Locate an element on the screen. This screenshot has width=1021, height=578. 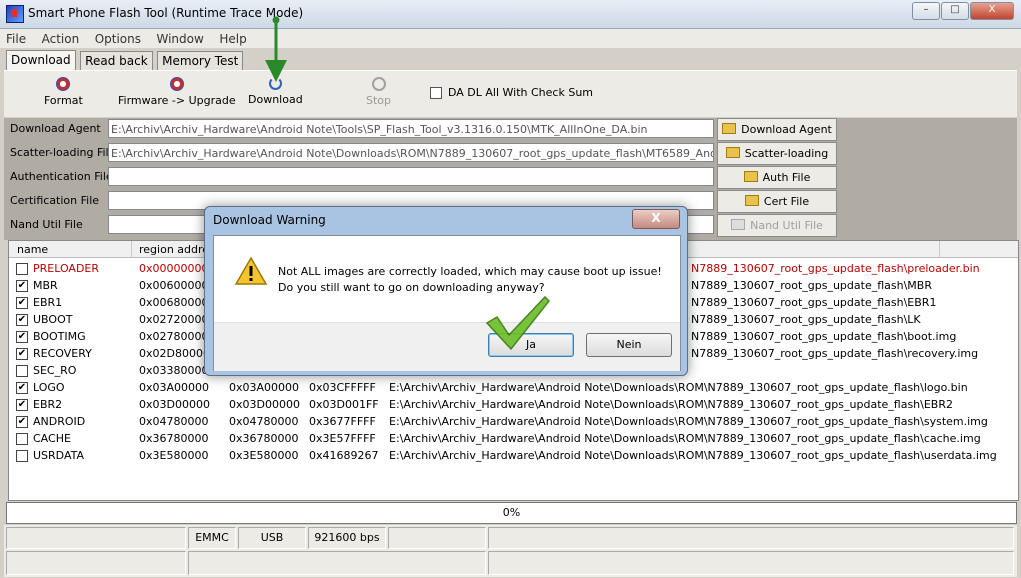
scatter-button-label: Scatter-loading is located at coordinates (786, 153).